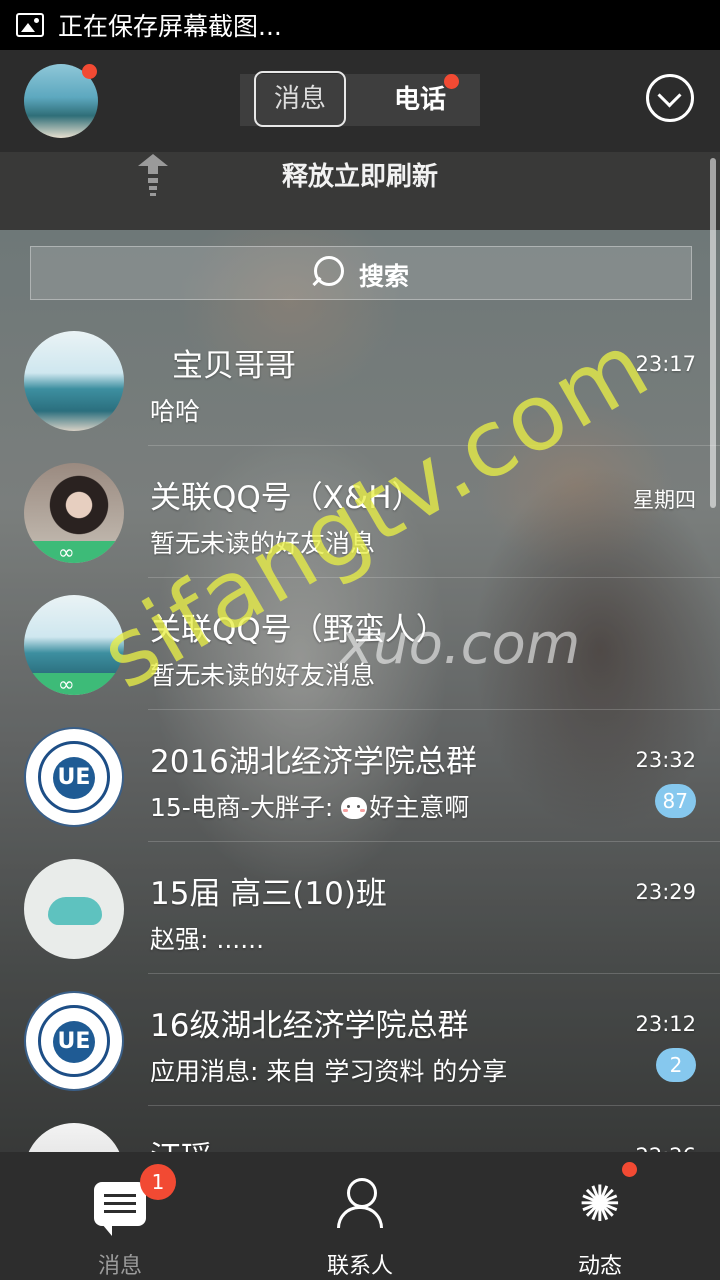  What do you see at coordinates (359, 177) in the screenshot?
I see `refresh-text: 释放立即刷新` at bounding box center [359, 177].